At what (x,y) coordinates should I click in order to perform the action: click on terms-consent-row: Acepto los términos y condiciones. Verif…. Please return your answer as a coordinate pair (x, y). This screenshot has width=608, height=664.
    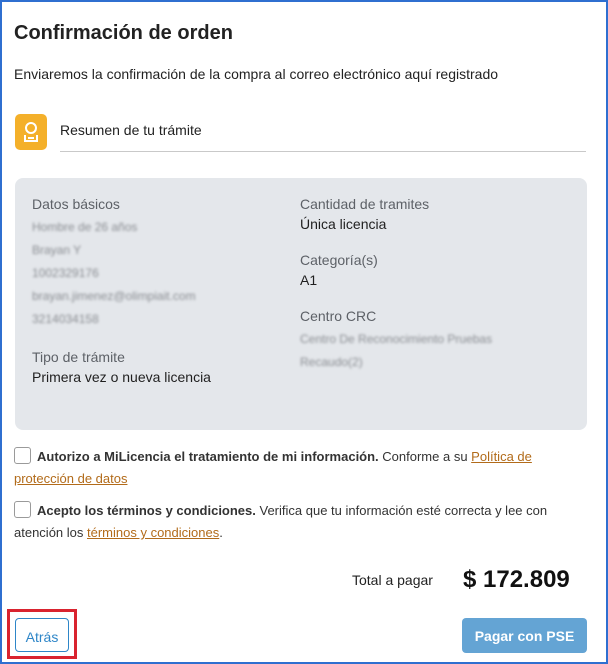
    Looking at the image, I should click on (301, 522).